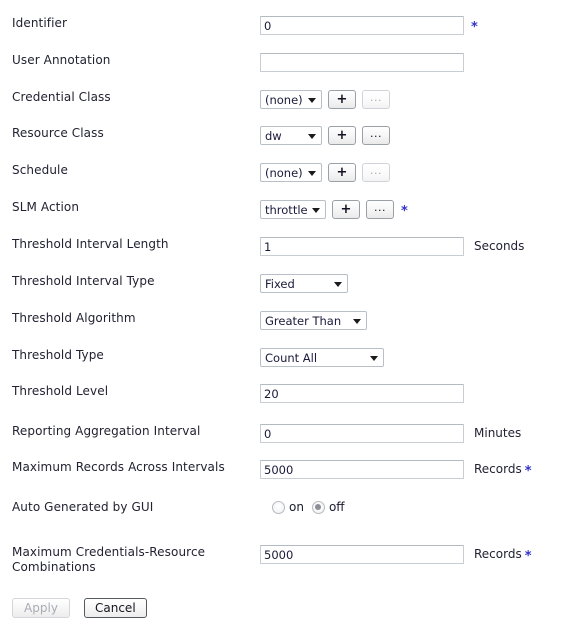 The image size is (580, 629). What do you see at coordinates (118, 467) in the screenshot?
I see `field-label-maximum-records-across-intervals: Maximum Records Across Intervals` at bounding box center [118, 467].